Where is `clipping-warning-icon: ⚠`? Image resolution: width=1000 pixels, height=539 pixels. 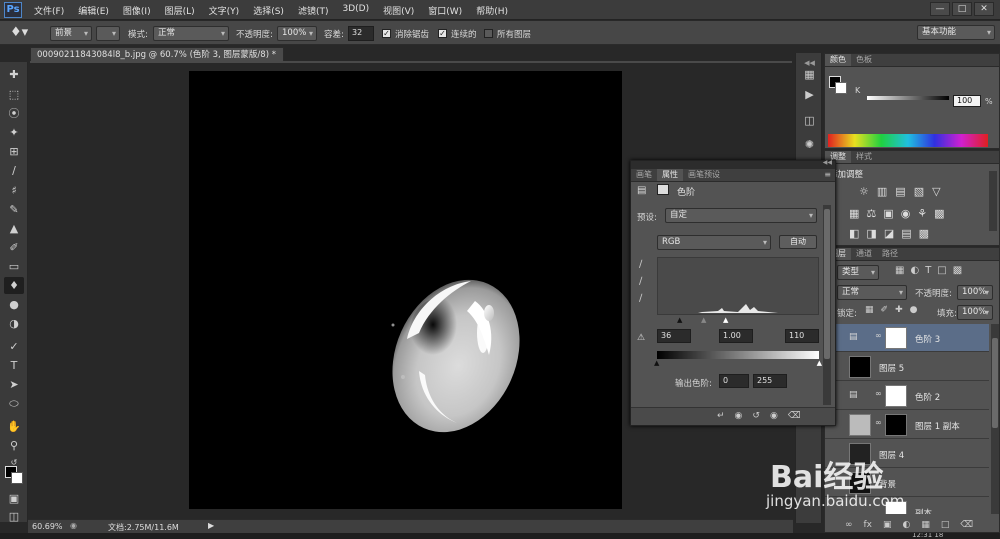 clipping-warning-icon: ⚠ is located at coordinates (641, 338).